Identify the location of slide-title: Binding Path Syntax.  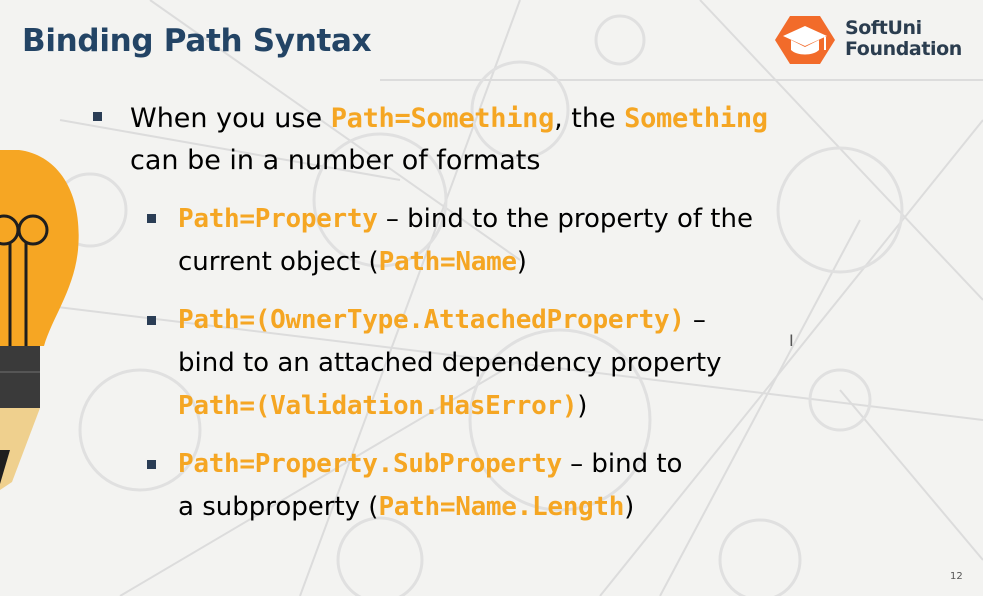
(197, 41).